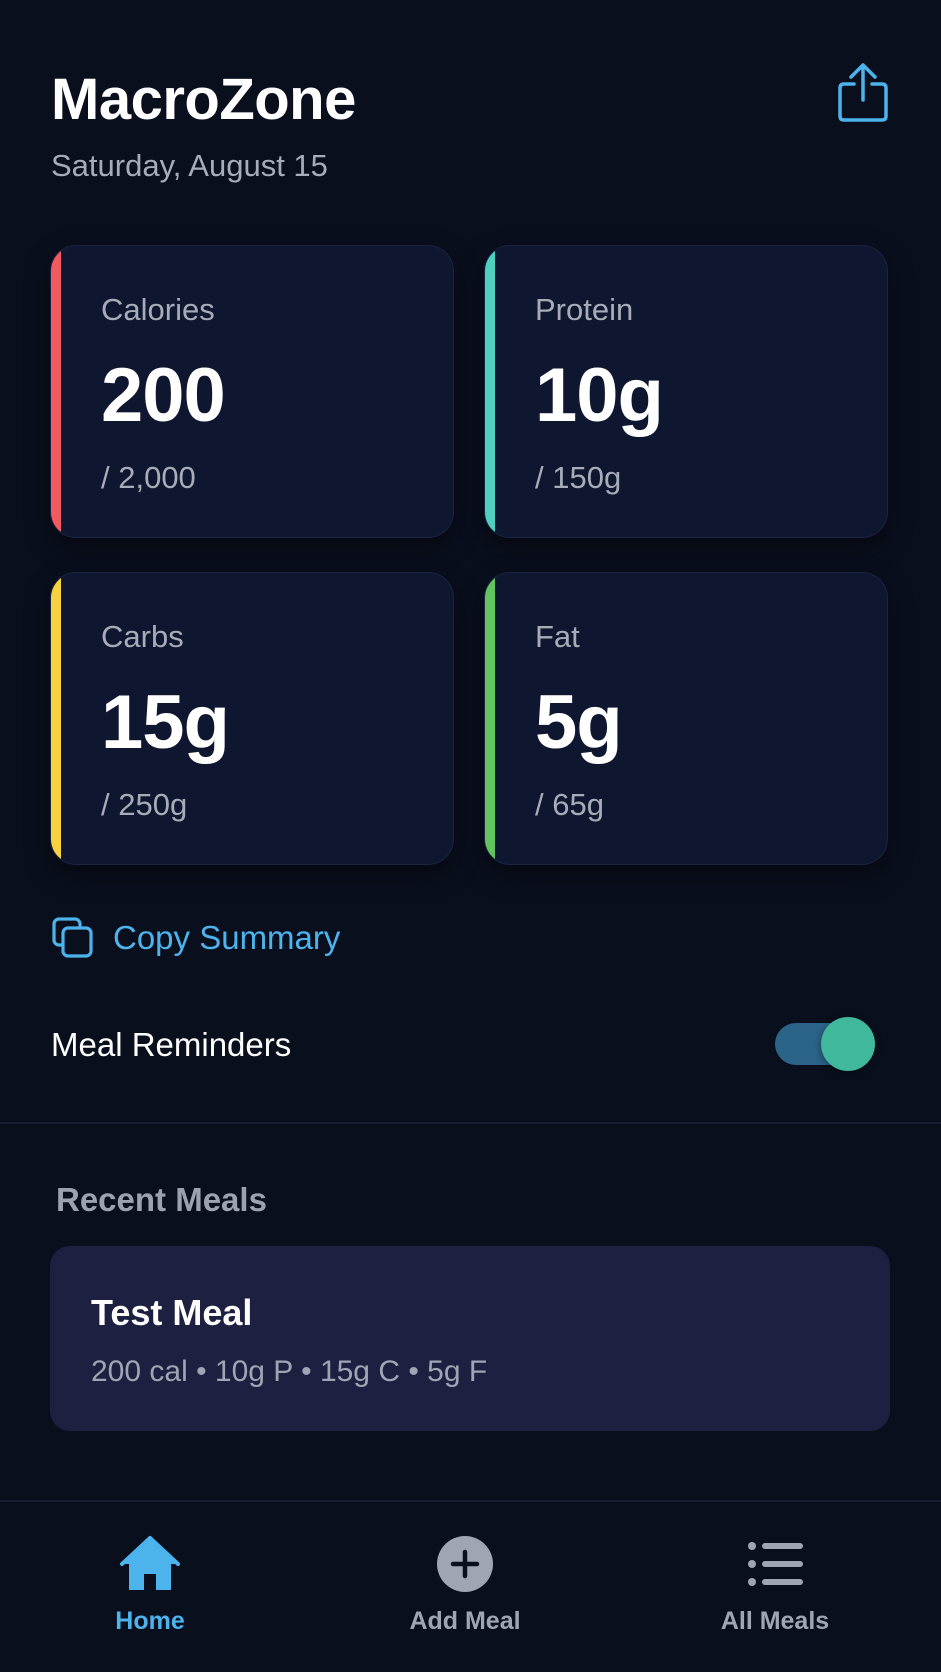 The height and width of the screenshot is (1672, 941). What do you see at coordinates (203, 99) in the screenshot?
I see `app-title: MacroZone` at bounding box center [203, 99].